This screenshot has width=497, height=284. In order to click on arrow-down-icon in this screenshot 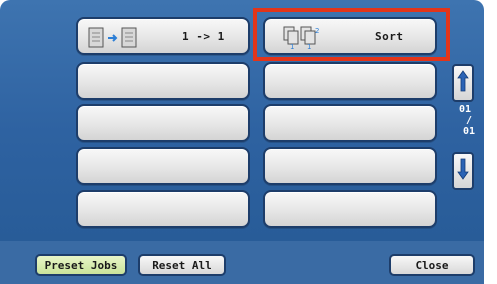, I will do `click(463, 171)`.